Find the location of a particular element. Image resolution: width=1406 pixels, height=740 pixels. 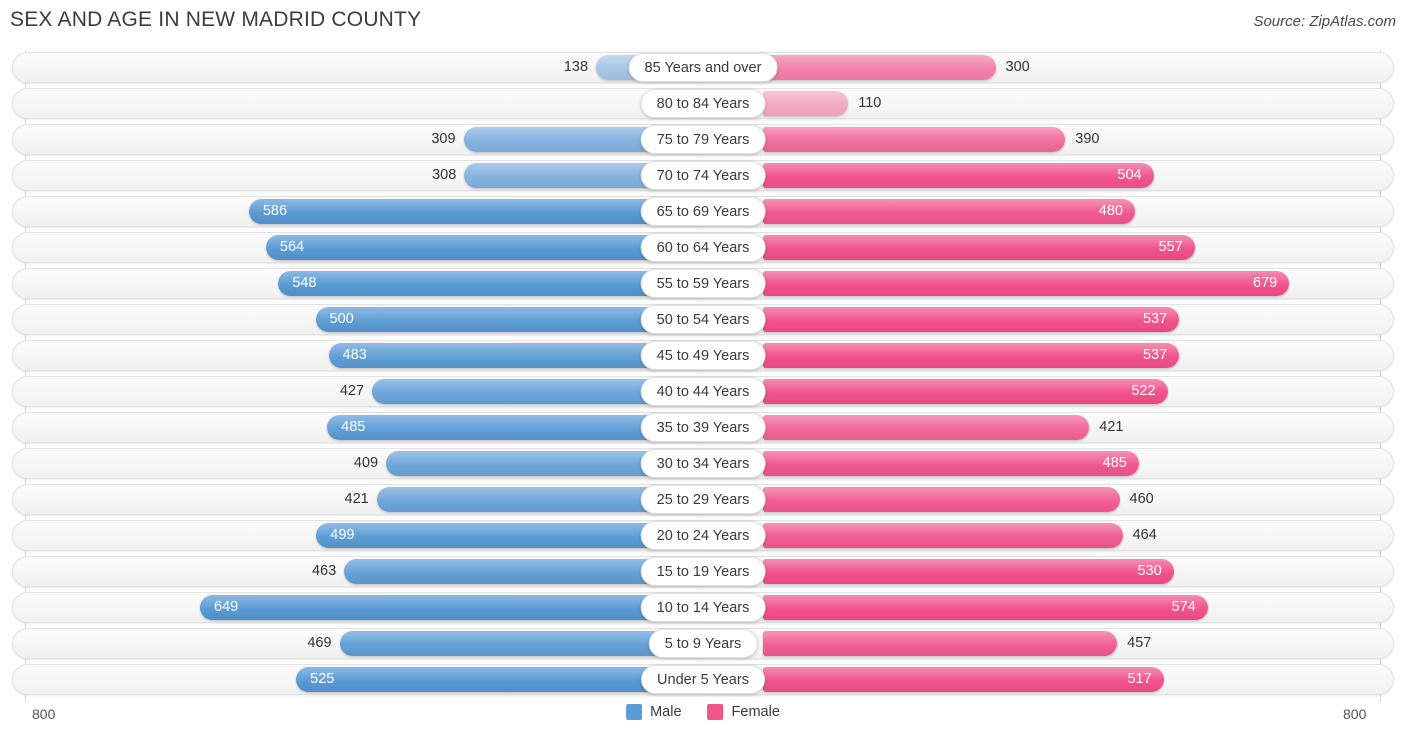

value-label-female: 517 is located at coordinates (1139, 679).